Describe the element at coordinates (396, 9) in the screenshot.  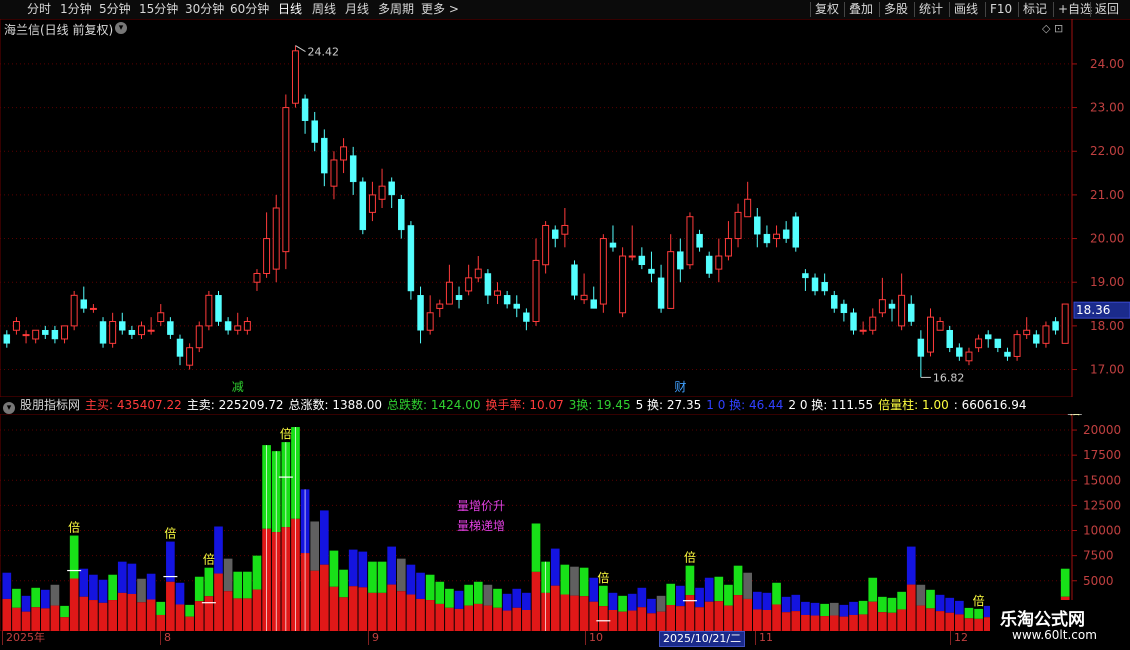
I see `period-tab: 多周期` at that location.